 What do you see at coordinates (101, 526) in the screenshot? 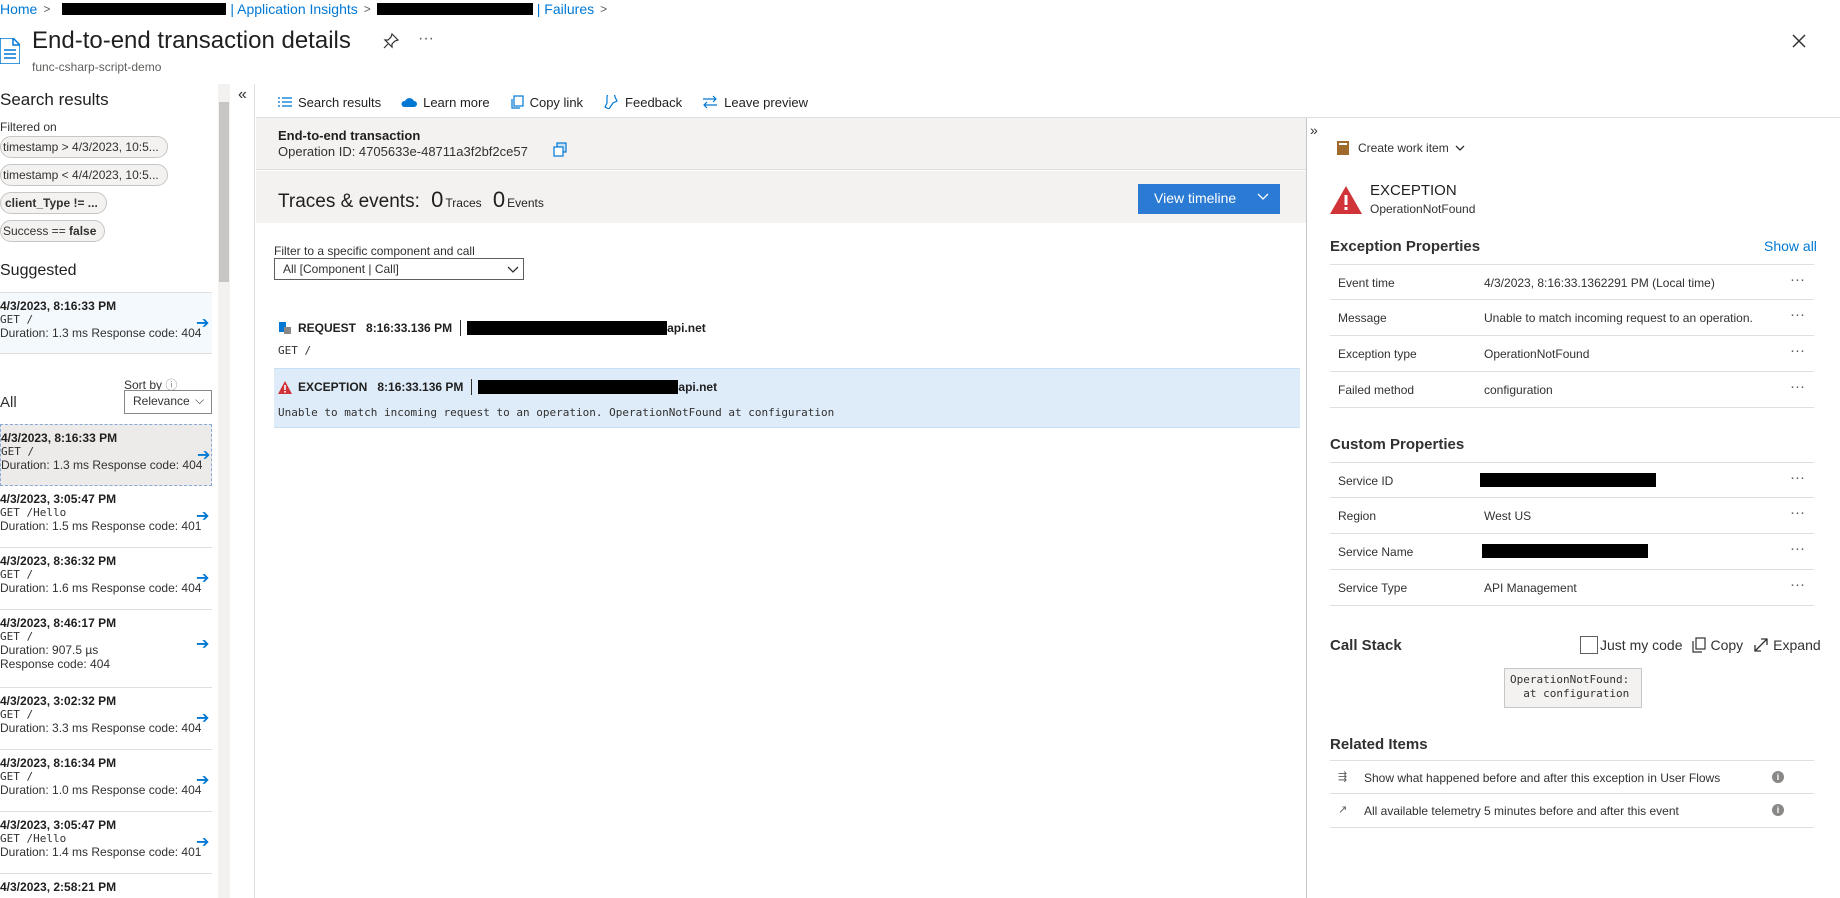
I see `result-meta: Duration: 1.5 ms Response code: 401` at bounding box center [101, 526].